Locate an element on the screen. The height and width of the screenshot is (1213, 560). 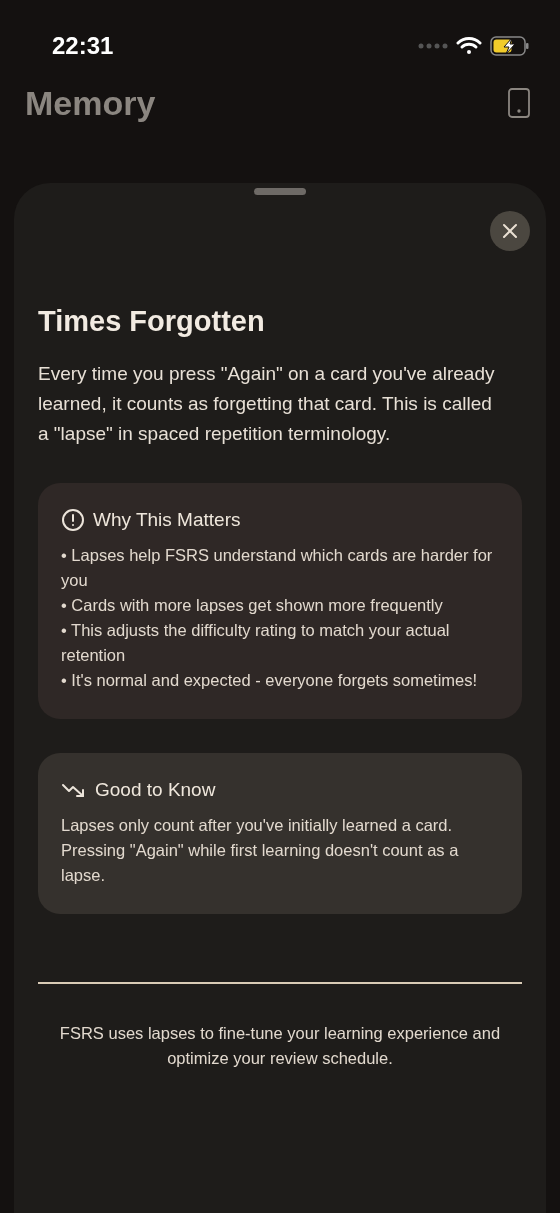
close-icon is located at coordinates (510, 231).